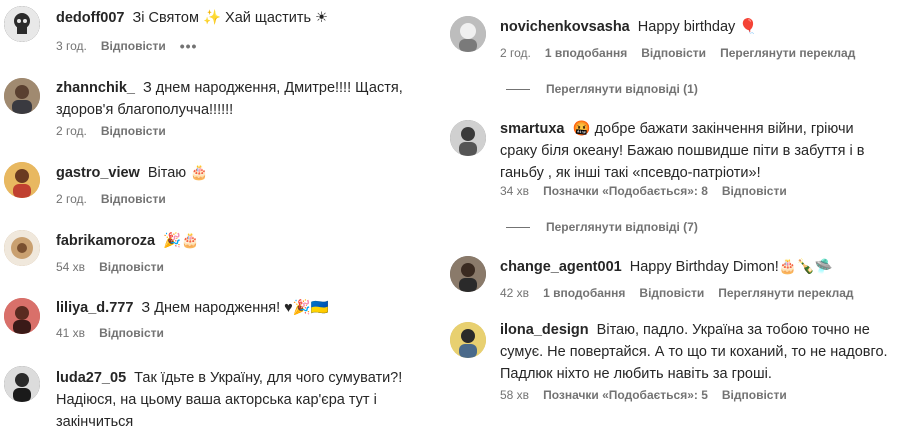 The height and width of the screenshot is (433, 900). I want to click on comment-body: novichenkovsasha Happy birthday 🎈, so click(695, 27).